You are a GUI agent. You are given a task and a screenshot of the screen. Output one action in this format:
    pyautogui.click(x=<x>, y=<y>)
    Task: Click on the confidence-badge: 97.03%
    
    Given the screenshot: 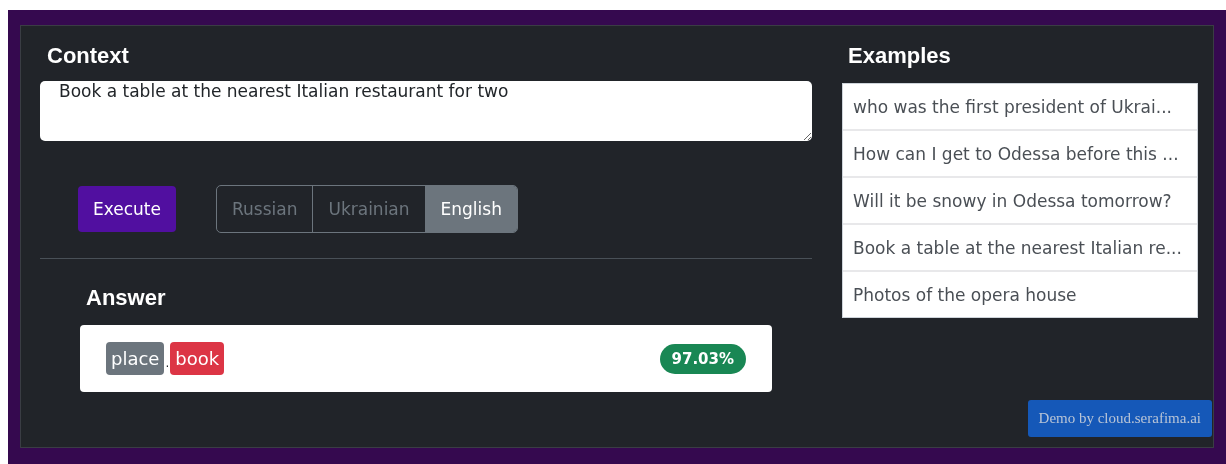 What is the action you would take?
    pyautogui.click(x=702, y=358)
    